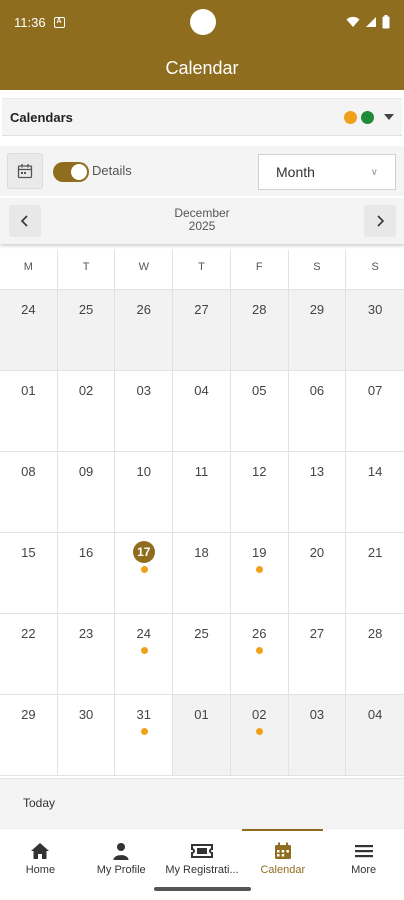 The image size is (404, 900). Describe the element at coordinates (144, 735) in the screenshot. I see `day-cell: 31` at that location.